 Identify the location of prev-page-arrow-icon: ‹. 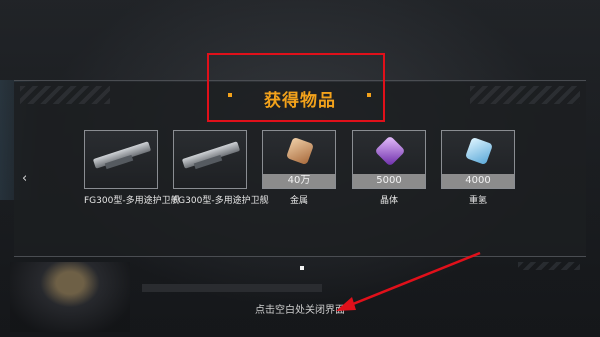
(24, 178).